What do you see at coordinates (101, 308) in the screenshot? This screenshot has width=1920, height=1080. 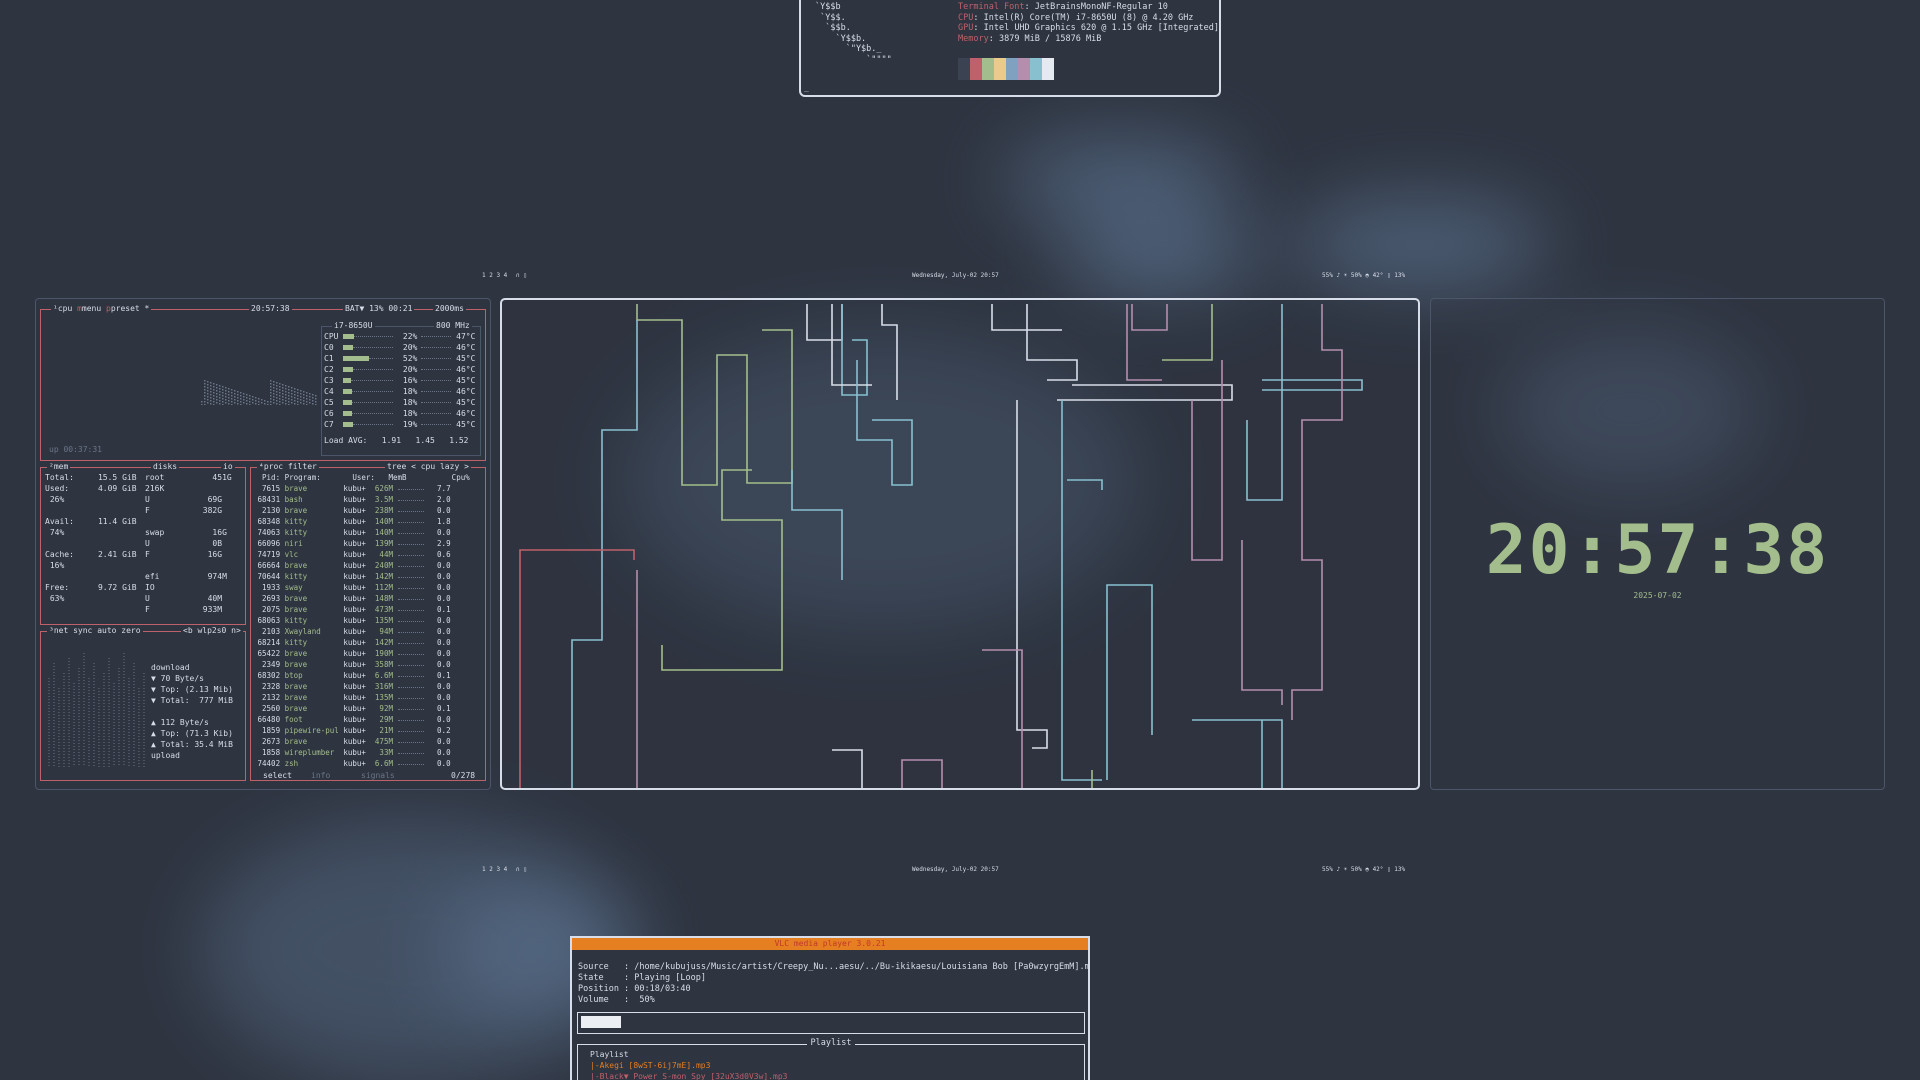 I see `cpu-title: ¹cpu mmenu ppreset *` at bounding box center [101, 308].